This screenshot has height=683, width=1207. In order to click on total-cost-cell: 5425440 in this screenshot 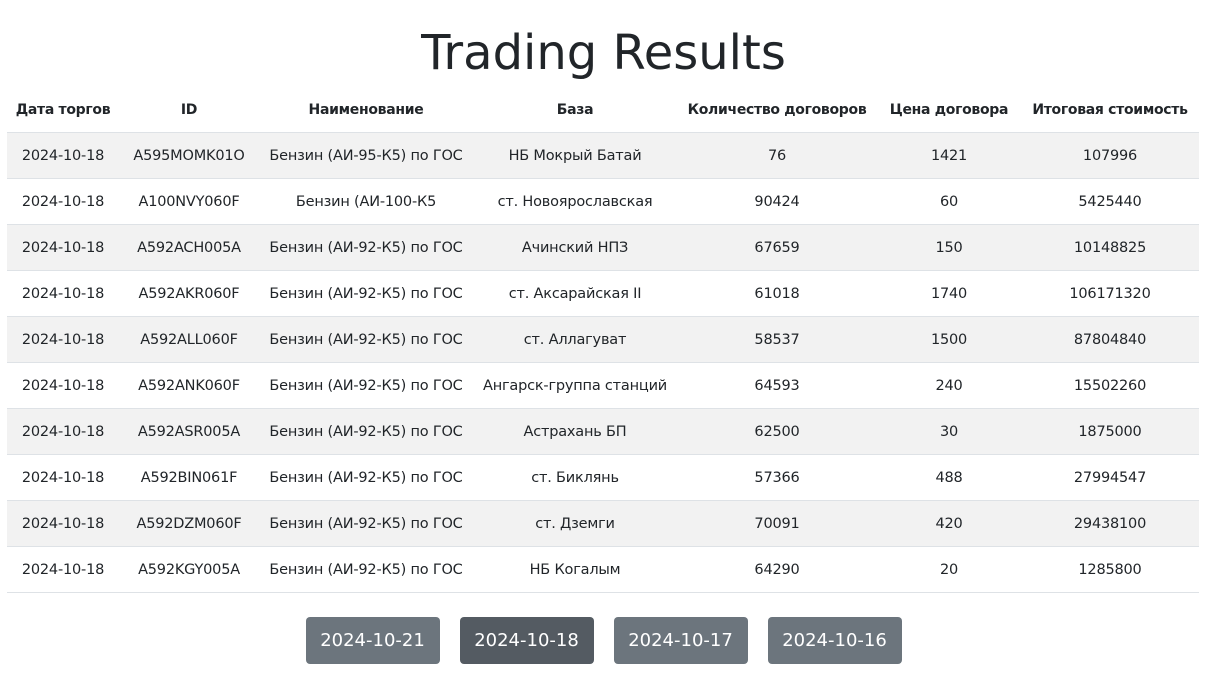, I will do `click(1110, 201)`.